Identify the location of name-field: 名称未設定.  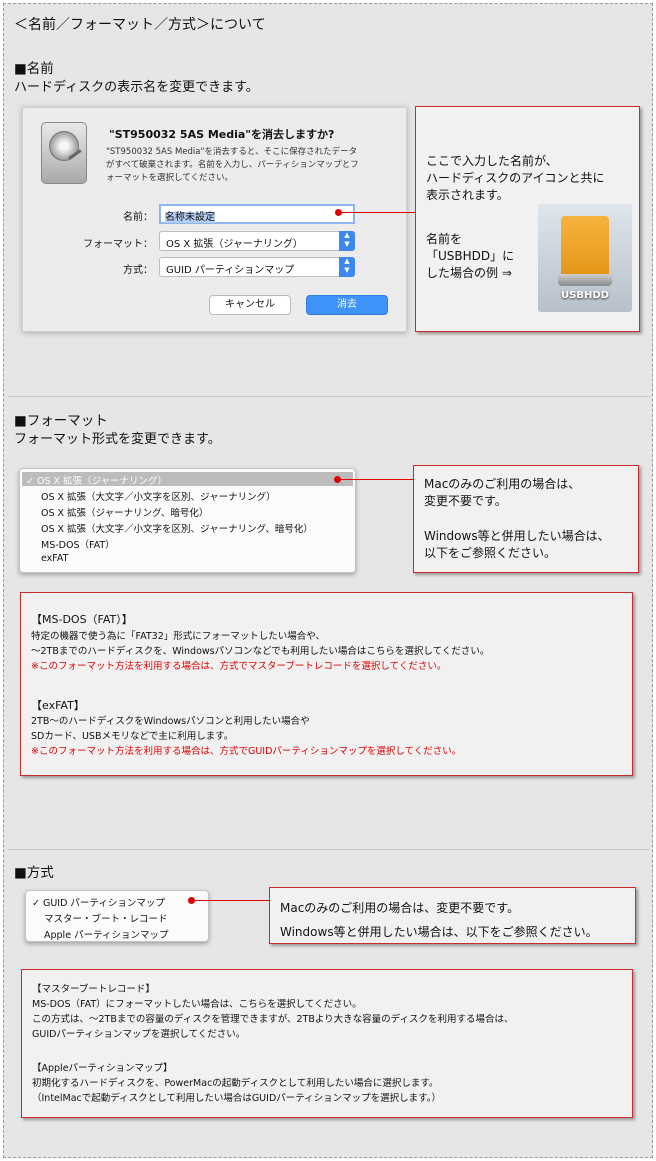
(257, 214).